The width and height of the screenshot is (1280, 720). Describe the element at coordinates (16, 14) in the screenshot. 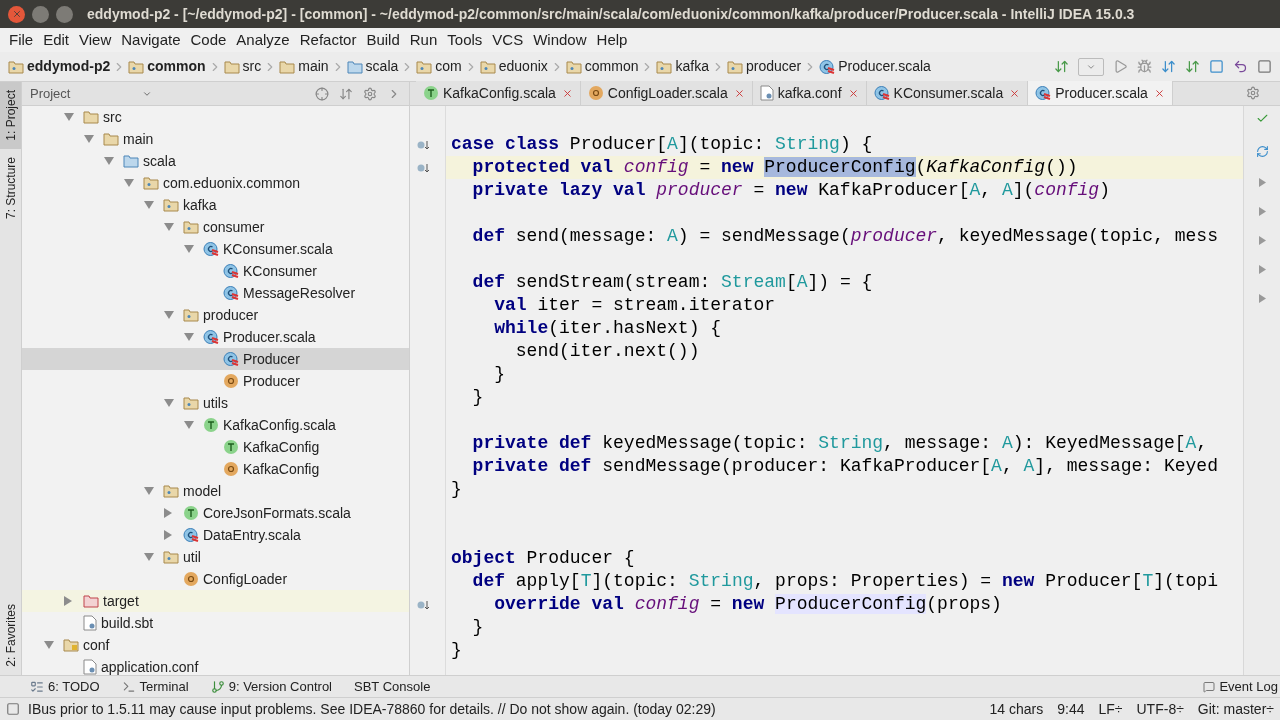

I see `close-button` at that location.